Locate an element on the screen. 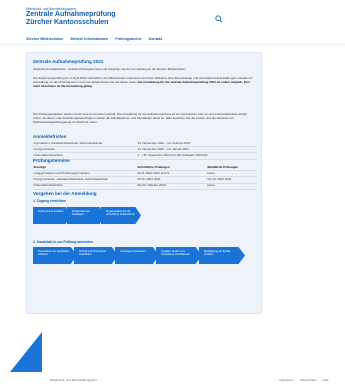  step-2-item: Unterlagen hochladen is located at coordinates (137, 255).